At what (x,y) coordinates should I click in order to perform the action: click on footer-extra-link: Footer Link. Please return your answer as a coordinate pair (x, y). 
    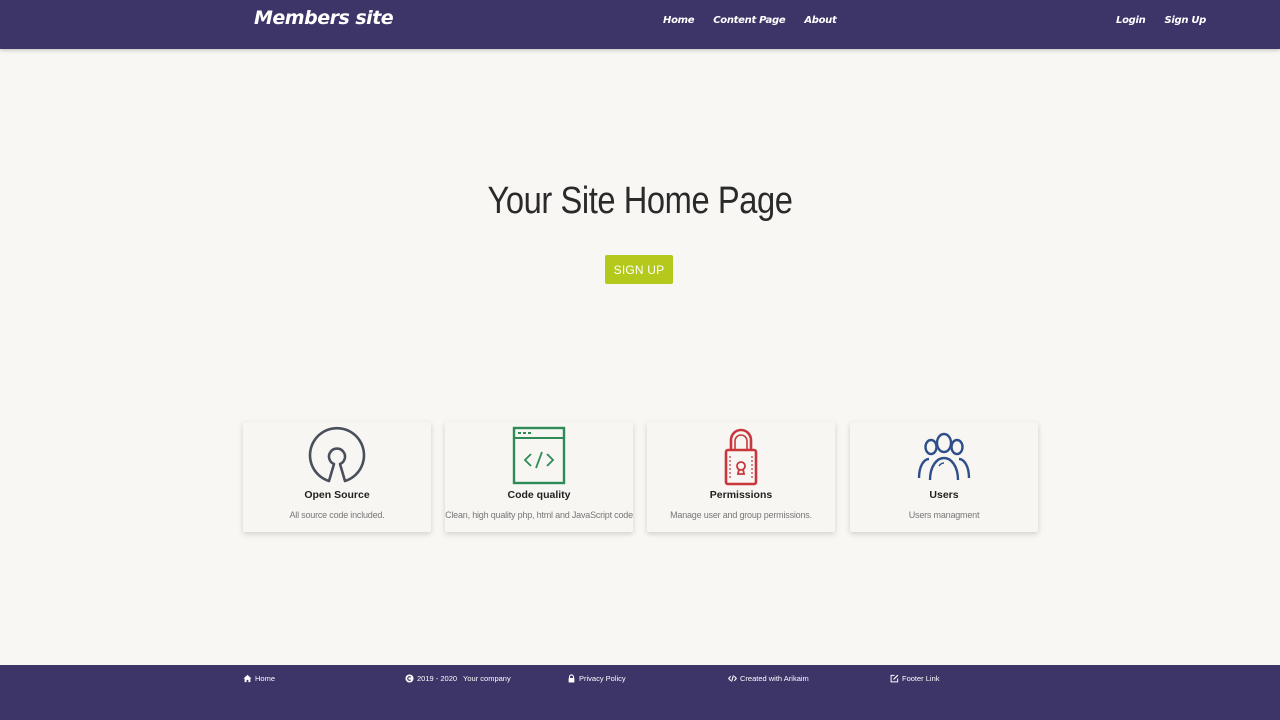
    Looking at the image, I should click on (915, 678).